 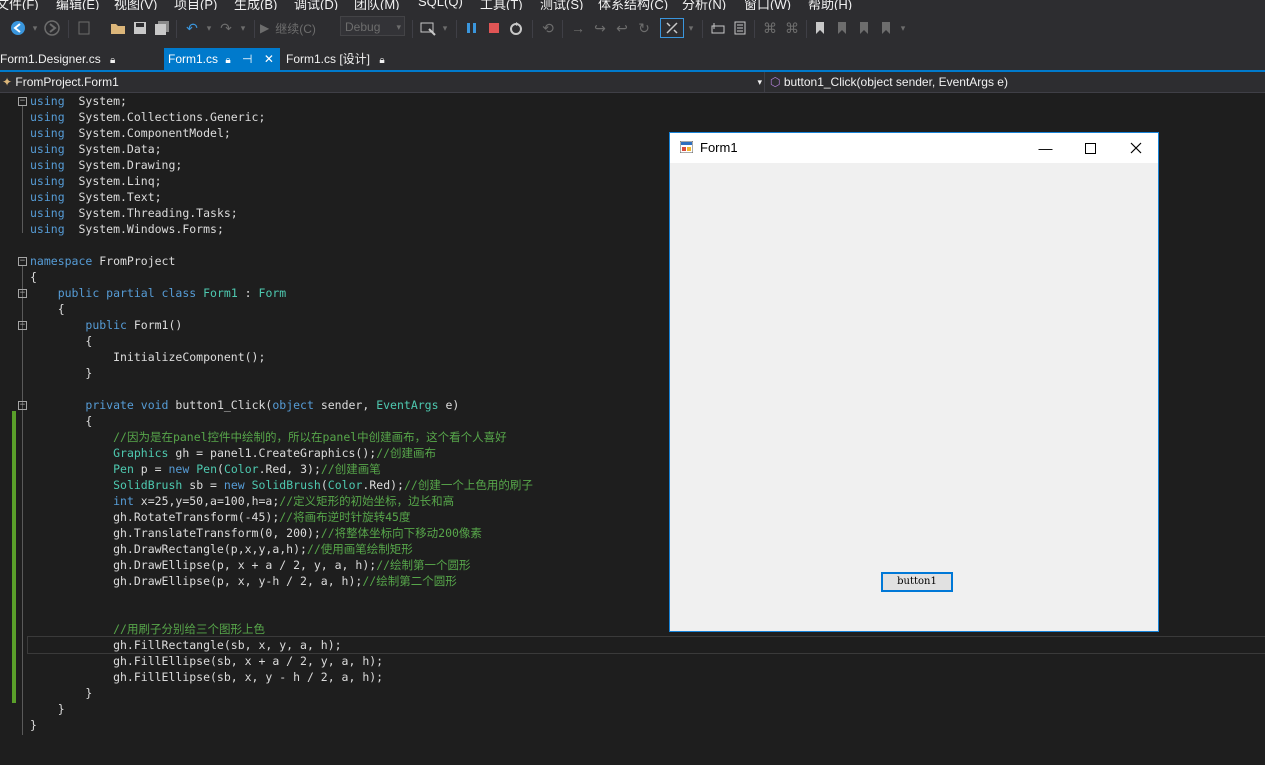 What do you see at coordinates (113, 60) in the screenshot?
I see `lock-icon: 🔒︎` at bounding box center [113, 60].